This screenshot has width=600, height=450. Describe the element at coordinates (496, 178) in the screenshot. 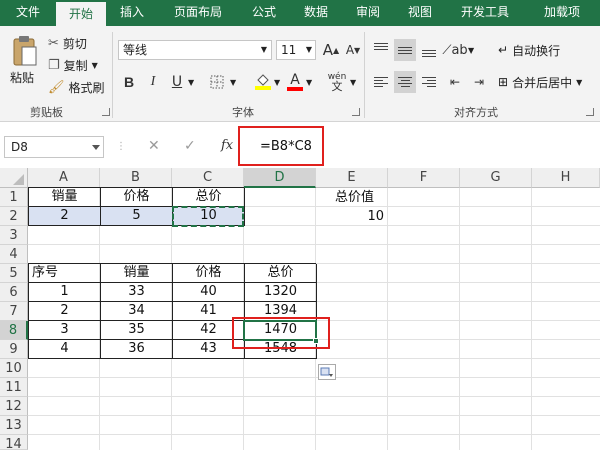

I see `column-header-g: G` at that location.